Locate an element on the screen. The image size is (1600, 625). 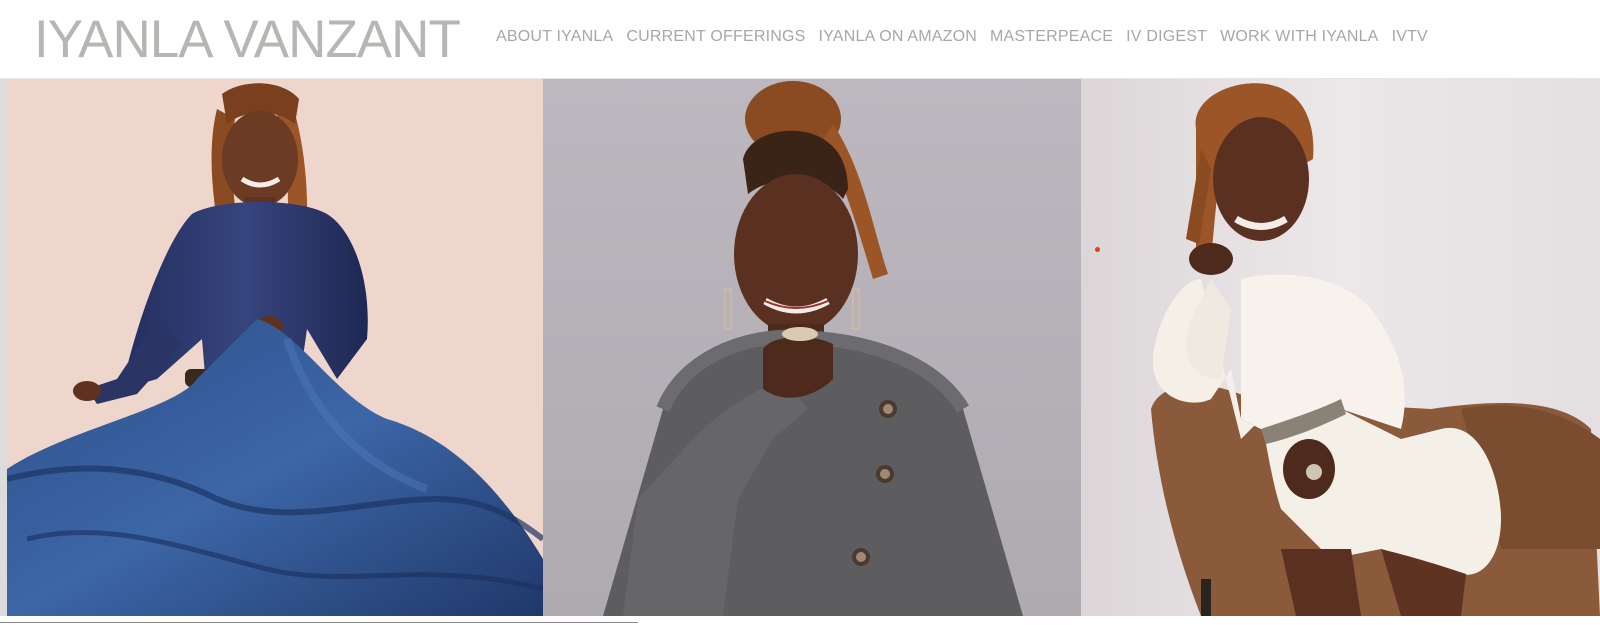
cursor-dot is located at coordinates (1097, 249).